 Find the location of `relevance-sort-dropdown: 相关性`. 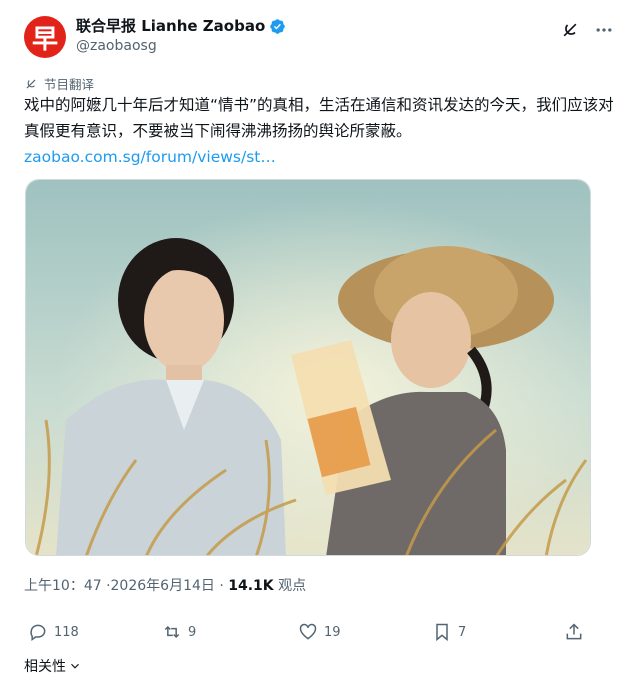

relevance-sort-dropdown: 相关性 is located at coordinates (53, 666).